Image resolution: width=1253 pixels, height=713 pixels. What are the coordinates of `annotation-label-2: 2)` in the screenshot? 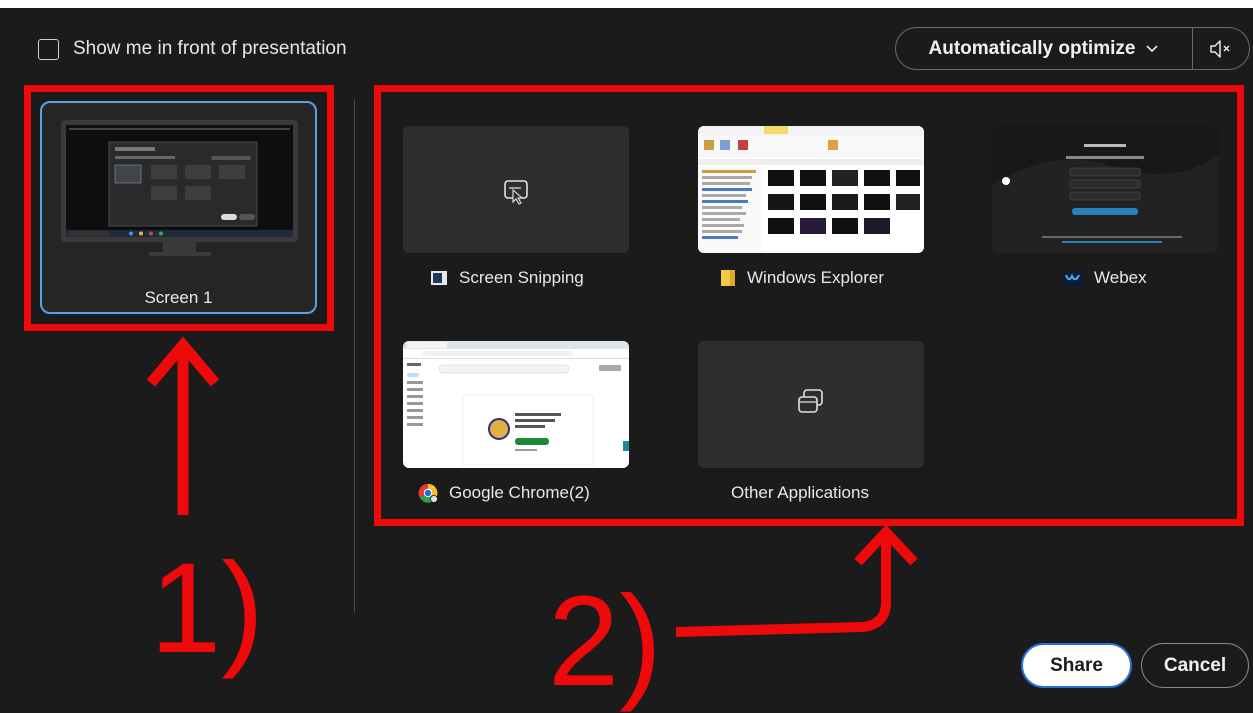 It's located at (605, 641).